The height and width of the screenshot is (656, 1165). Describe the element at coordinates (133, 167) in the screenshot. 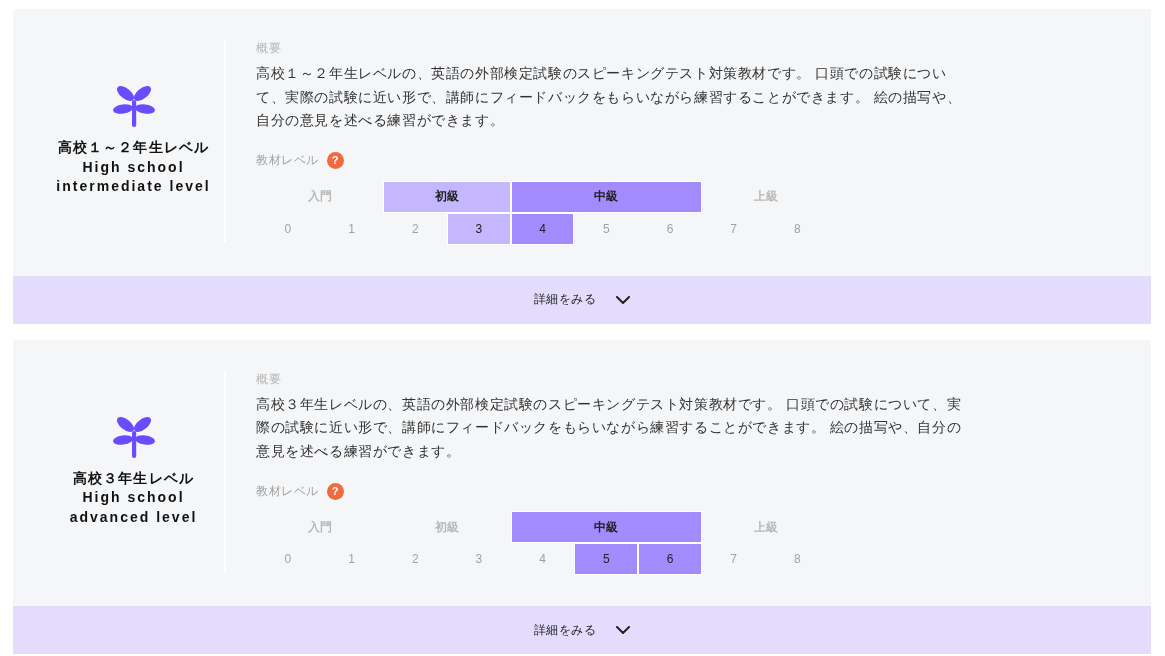

I see `course-title: 高校１～２年生レベル High school intermediate level` at that location.